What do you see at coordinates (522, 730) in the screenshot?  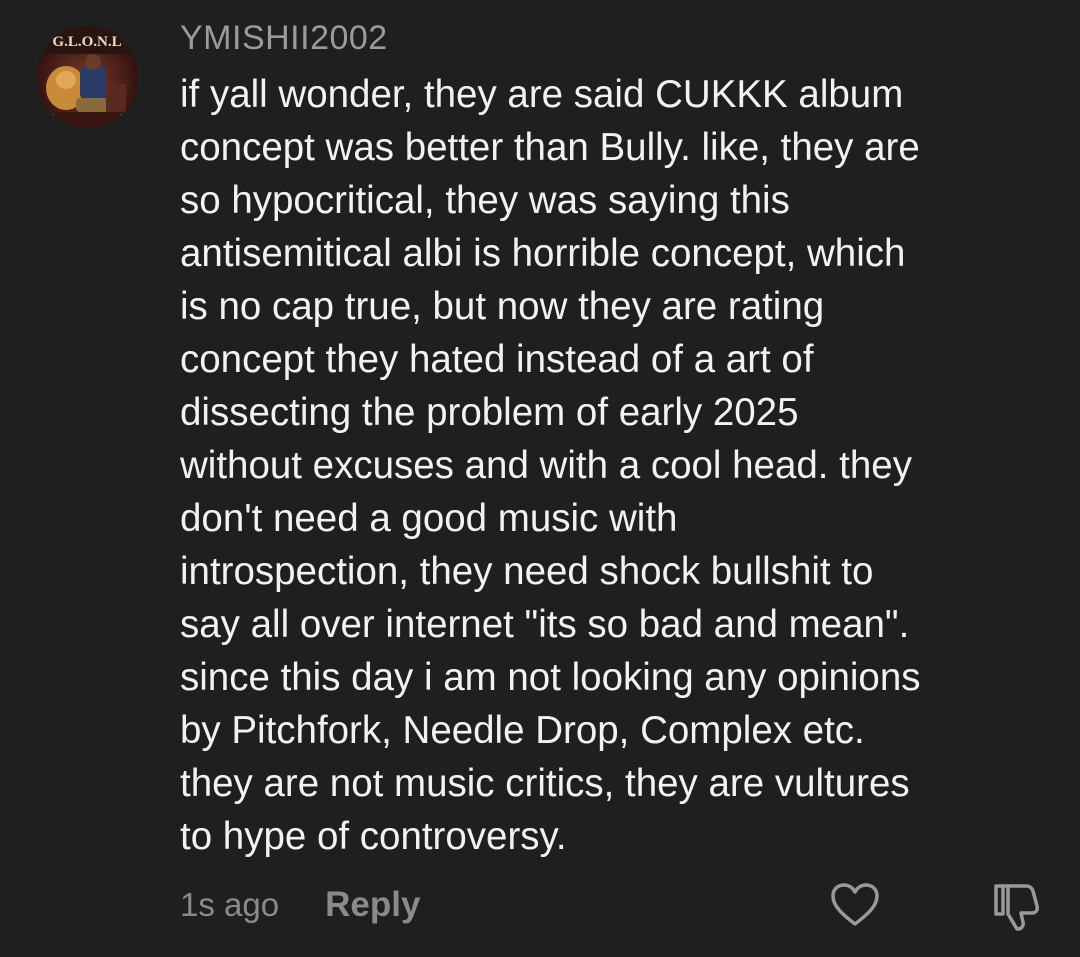 I see `comment-text-line: by Pitchfork, Needle Drop, Complex etc.` at bounding box center [522, 730].